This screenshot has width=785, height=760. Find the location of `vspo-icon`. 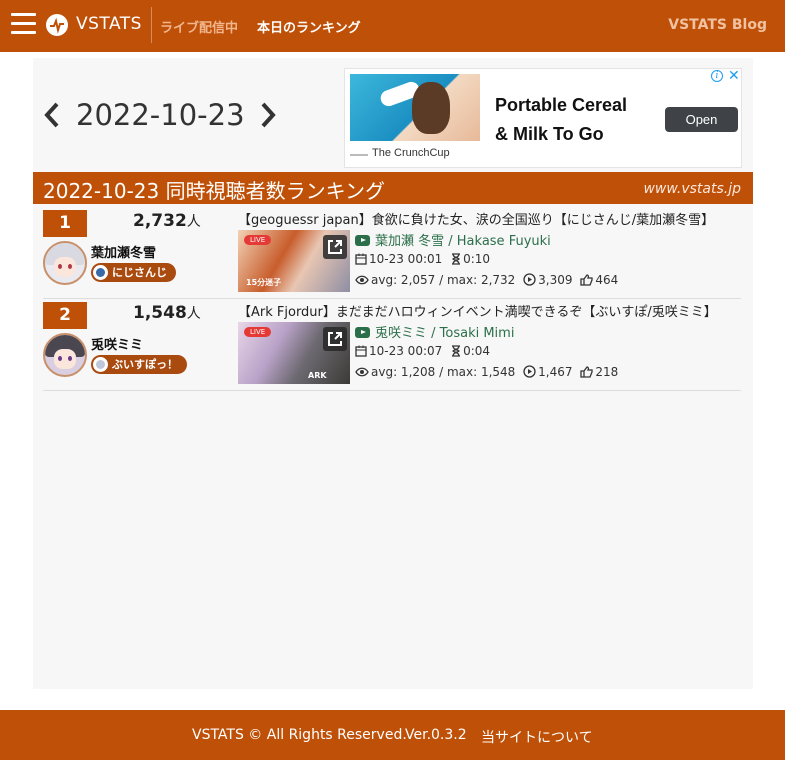

vspo-icon is located at coordinates (100, 364).